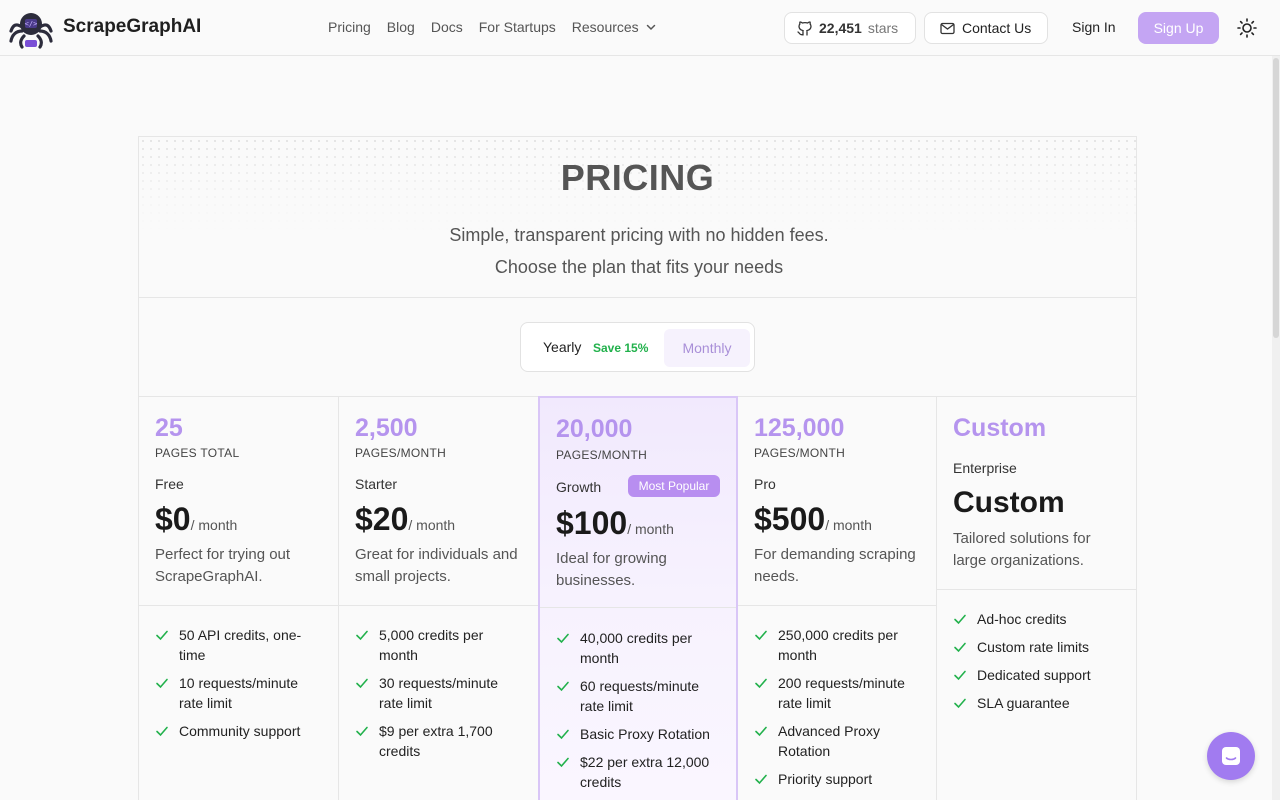 The width and height of the screenshot is (1280, 800). What do you see at coordinates (839, 741) in the screenshot?
I see `feature-item: Advanced Proxy Rotation` at bounding box center [839, 741].